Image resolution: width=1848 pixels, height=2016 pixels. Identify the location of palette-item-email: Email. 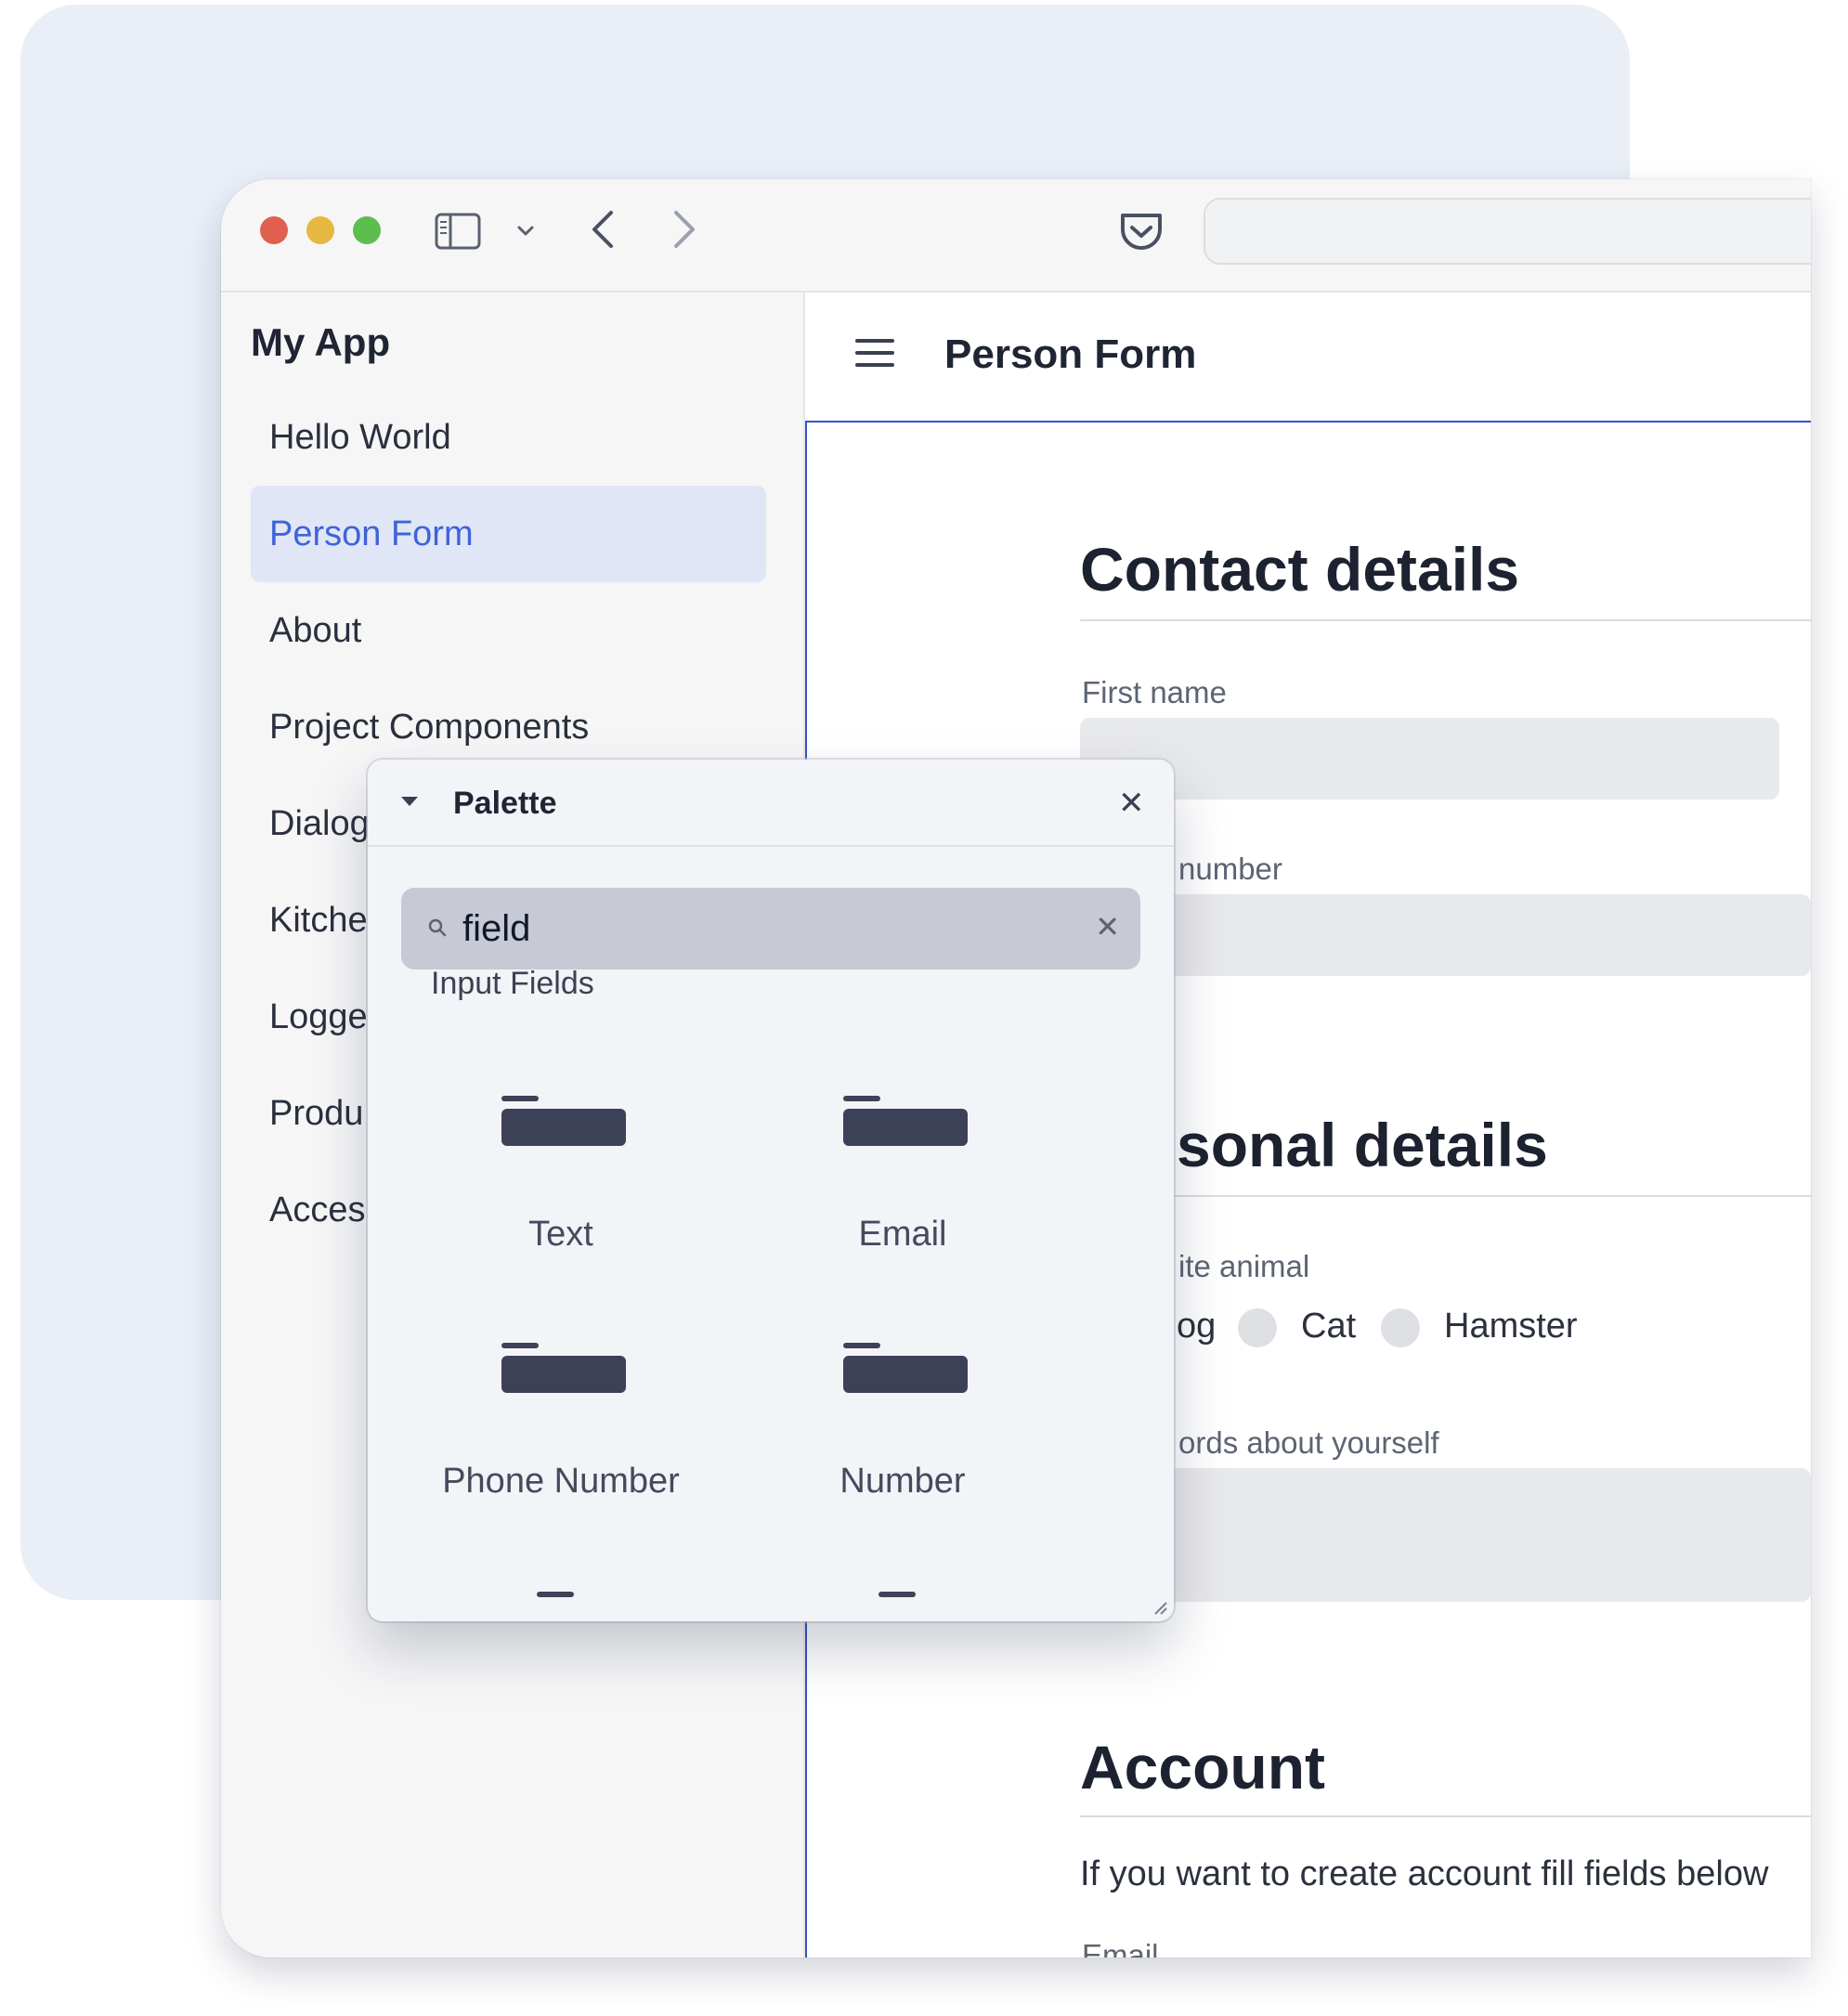
(903, 1198).